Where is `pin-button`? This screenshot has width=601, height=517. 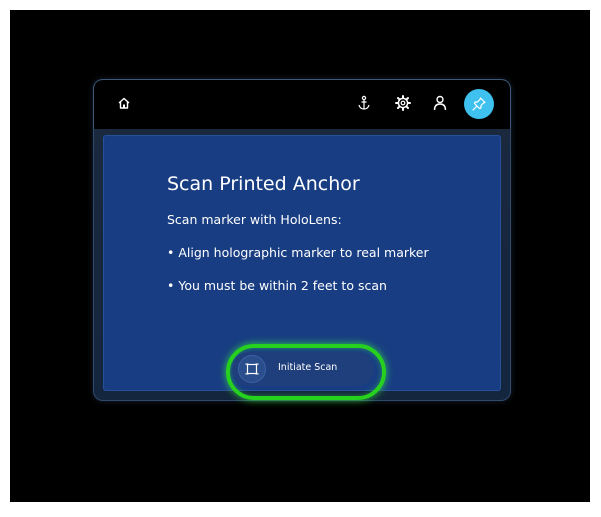
pin-button is located at coordinates (479, 104).